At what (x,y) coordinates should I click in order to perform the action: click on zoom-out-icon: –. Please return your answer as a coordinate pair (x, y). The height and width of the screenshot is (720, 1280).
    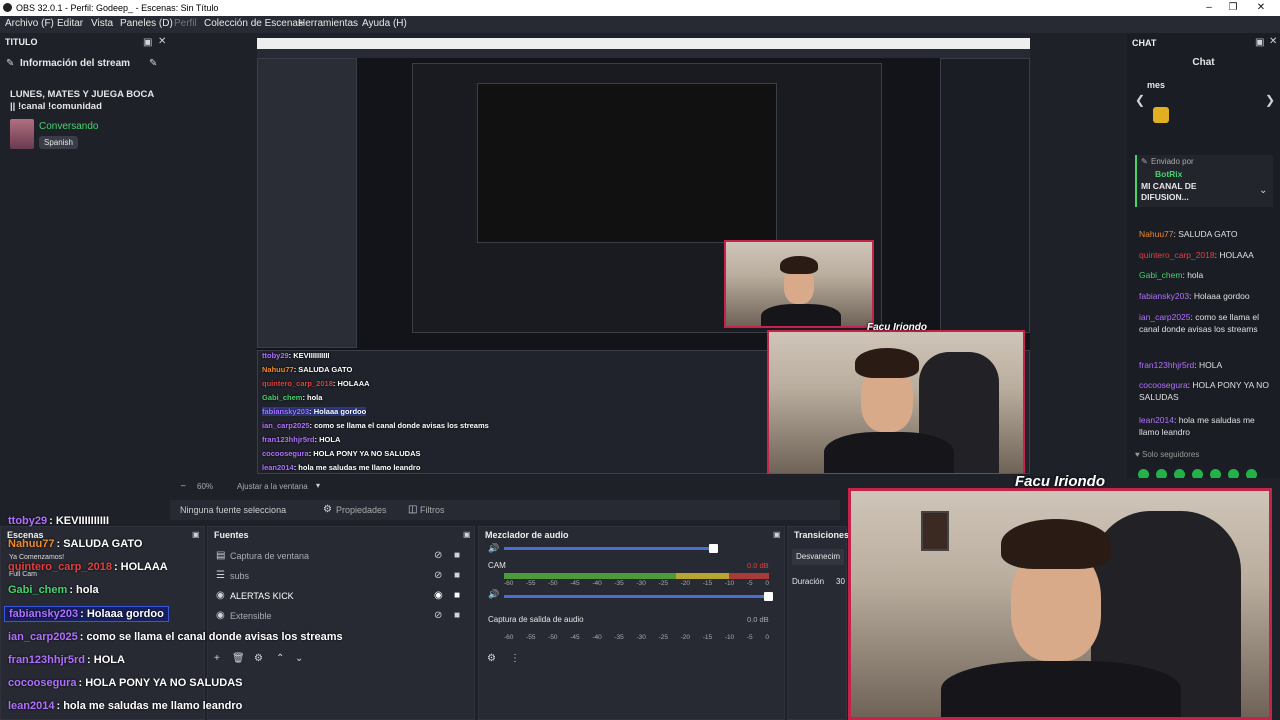
    Looking at the image, I should click on (183, 485).